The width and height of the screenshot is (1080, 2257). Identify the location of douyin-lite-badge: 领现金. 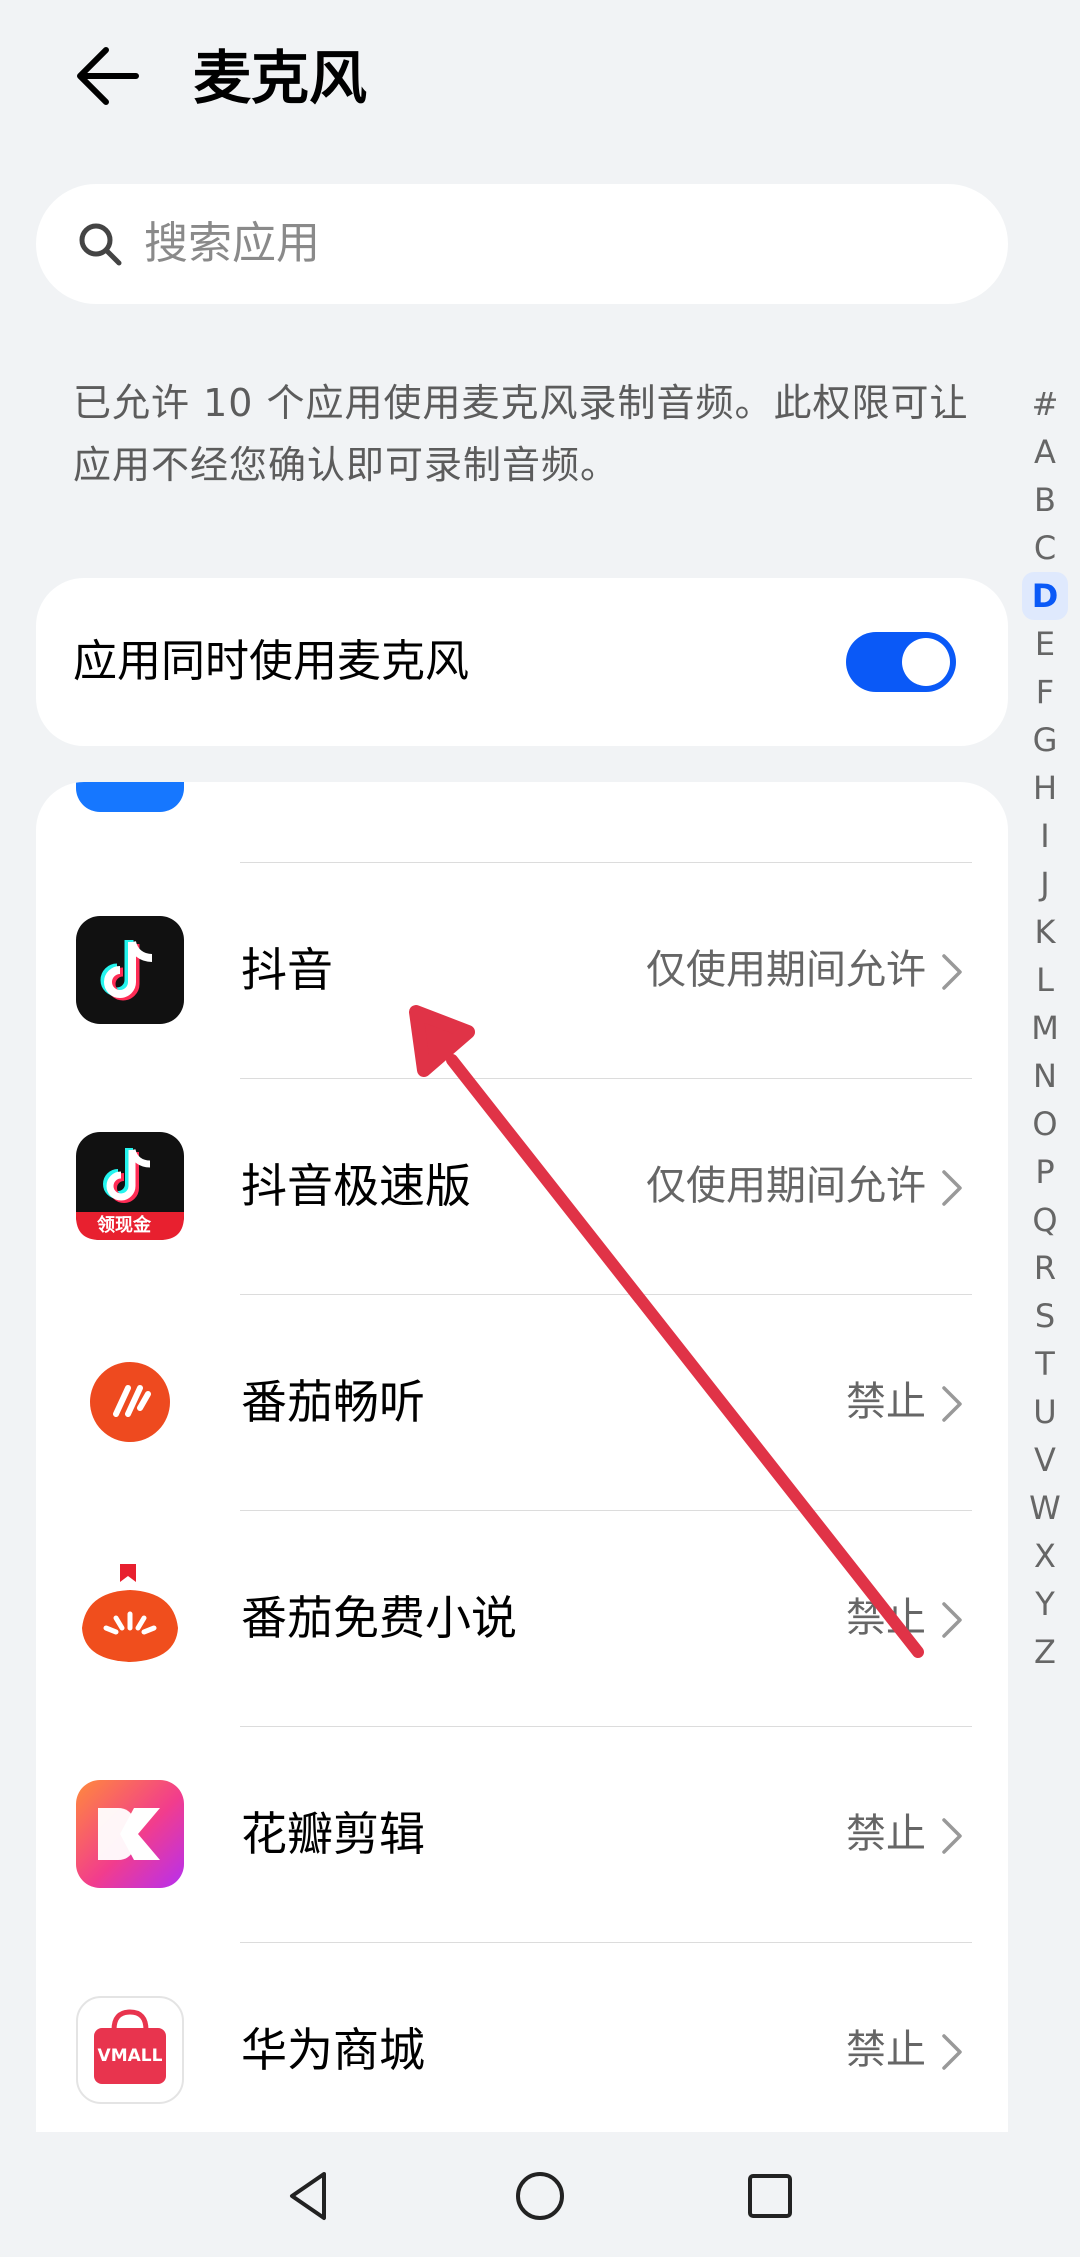
(124, 1225).